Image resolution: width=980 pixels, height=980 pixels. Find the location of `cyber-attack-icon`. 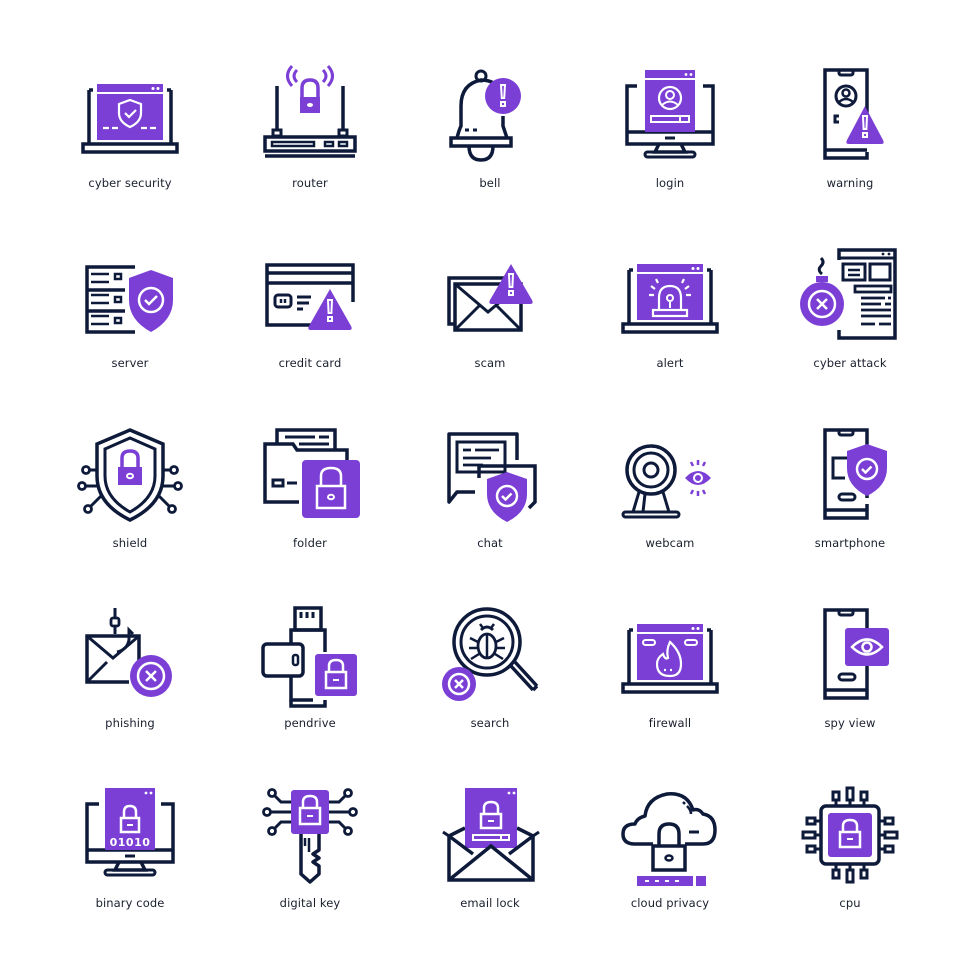

cyber-attack-icon is located at coordinates (848, 294).